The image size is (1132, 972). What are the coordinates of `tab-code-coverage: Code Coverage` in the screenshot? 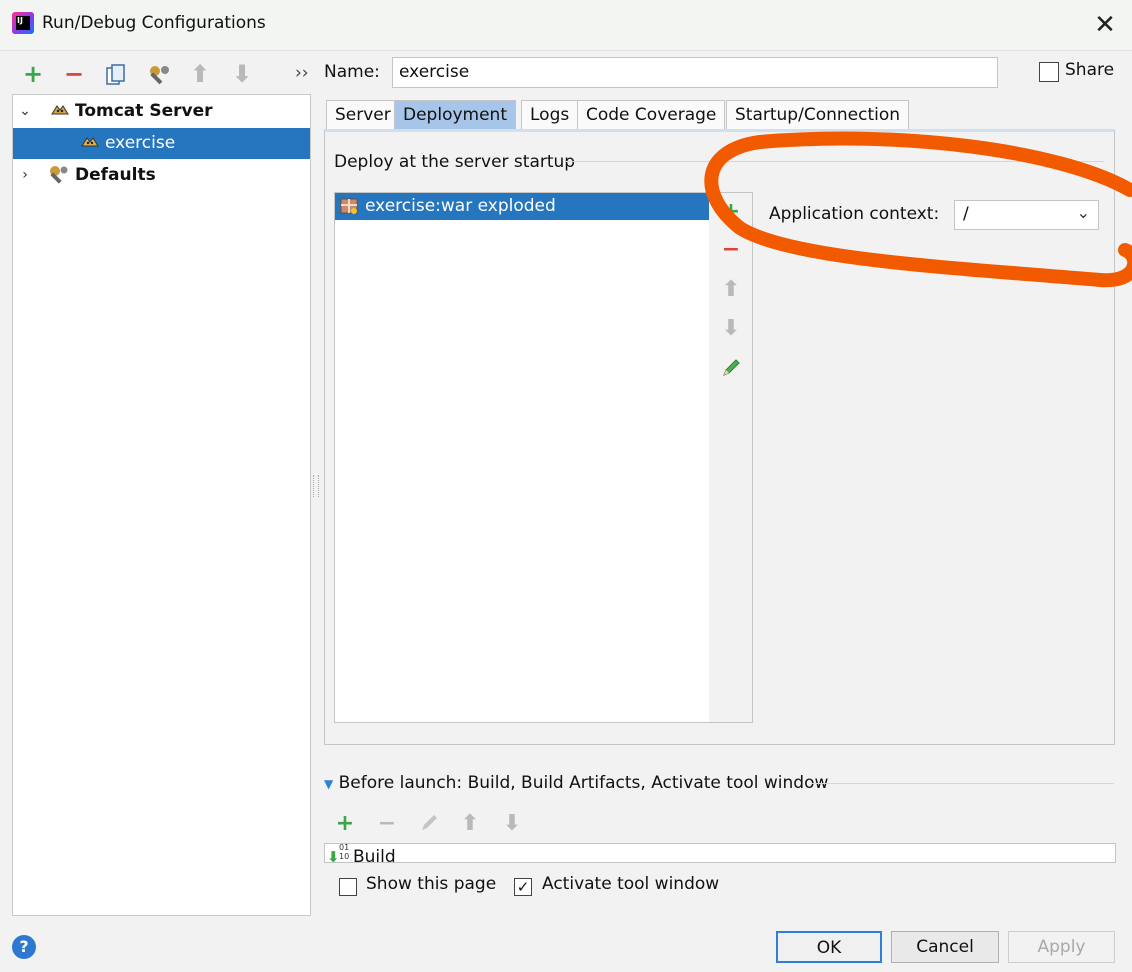 It's located at (651, 114).